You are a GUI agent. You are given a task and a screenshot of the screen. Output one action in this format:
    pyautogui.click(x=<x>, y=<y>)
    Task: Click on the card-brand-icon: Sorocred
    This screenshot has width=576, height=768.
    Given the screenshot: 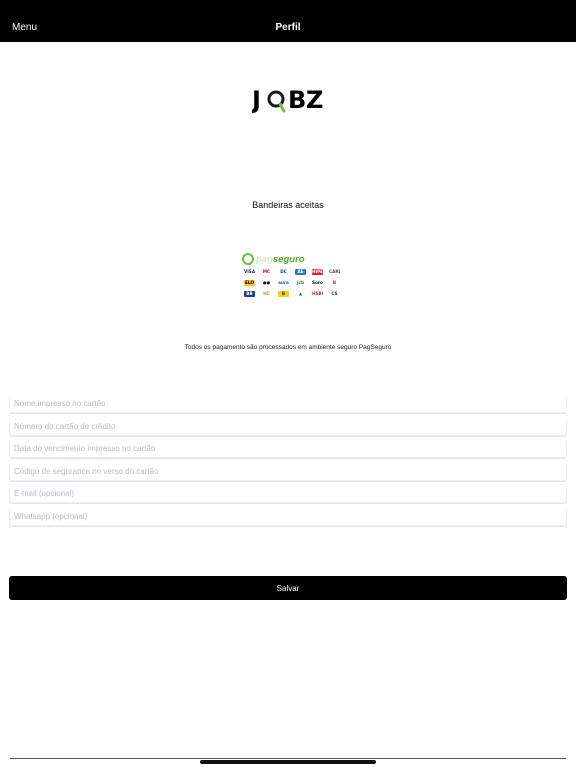 What is the action you would take?
    pyautogui.click(x=317, y=283)
    